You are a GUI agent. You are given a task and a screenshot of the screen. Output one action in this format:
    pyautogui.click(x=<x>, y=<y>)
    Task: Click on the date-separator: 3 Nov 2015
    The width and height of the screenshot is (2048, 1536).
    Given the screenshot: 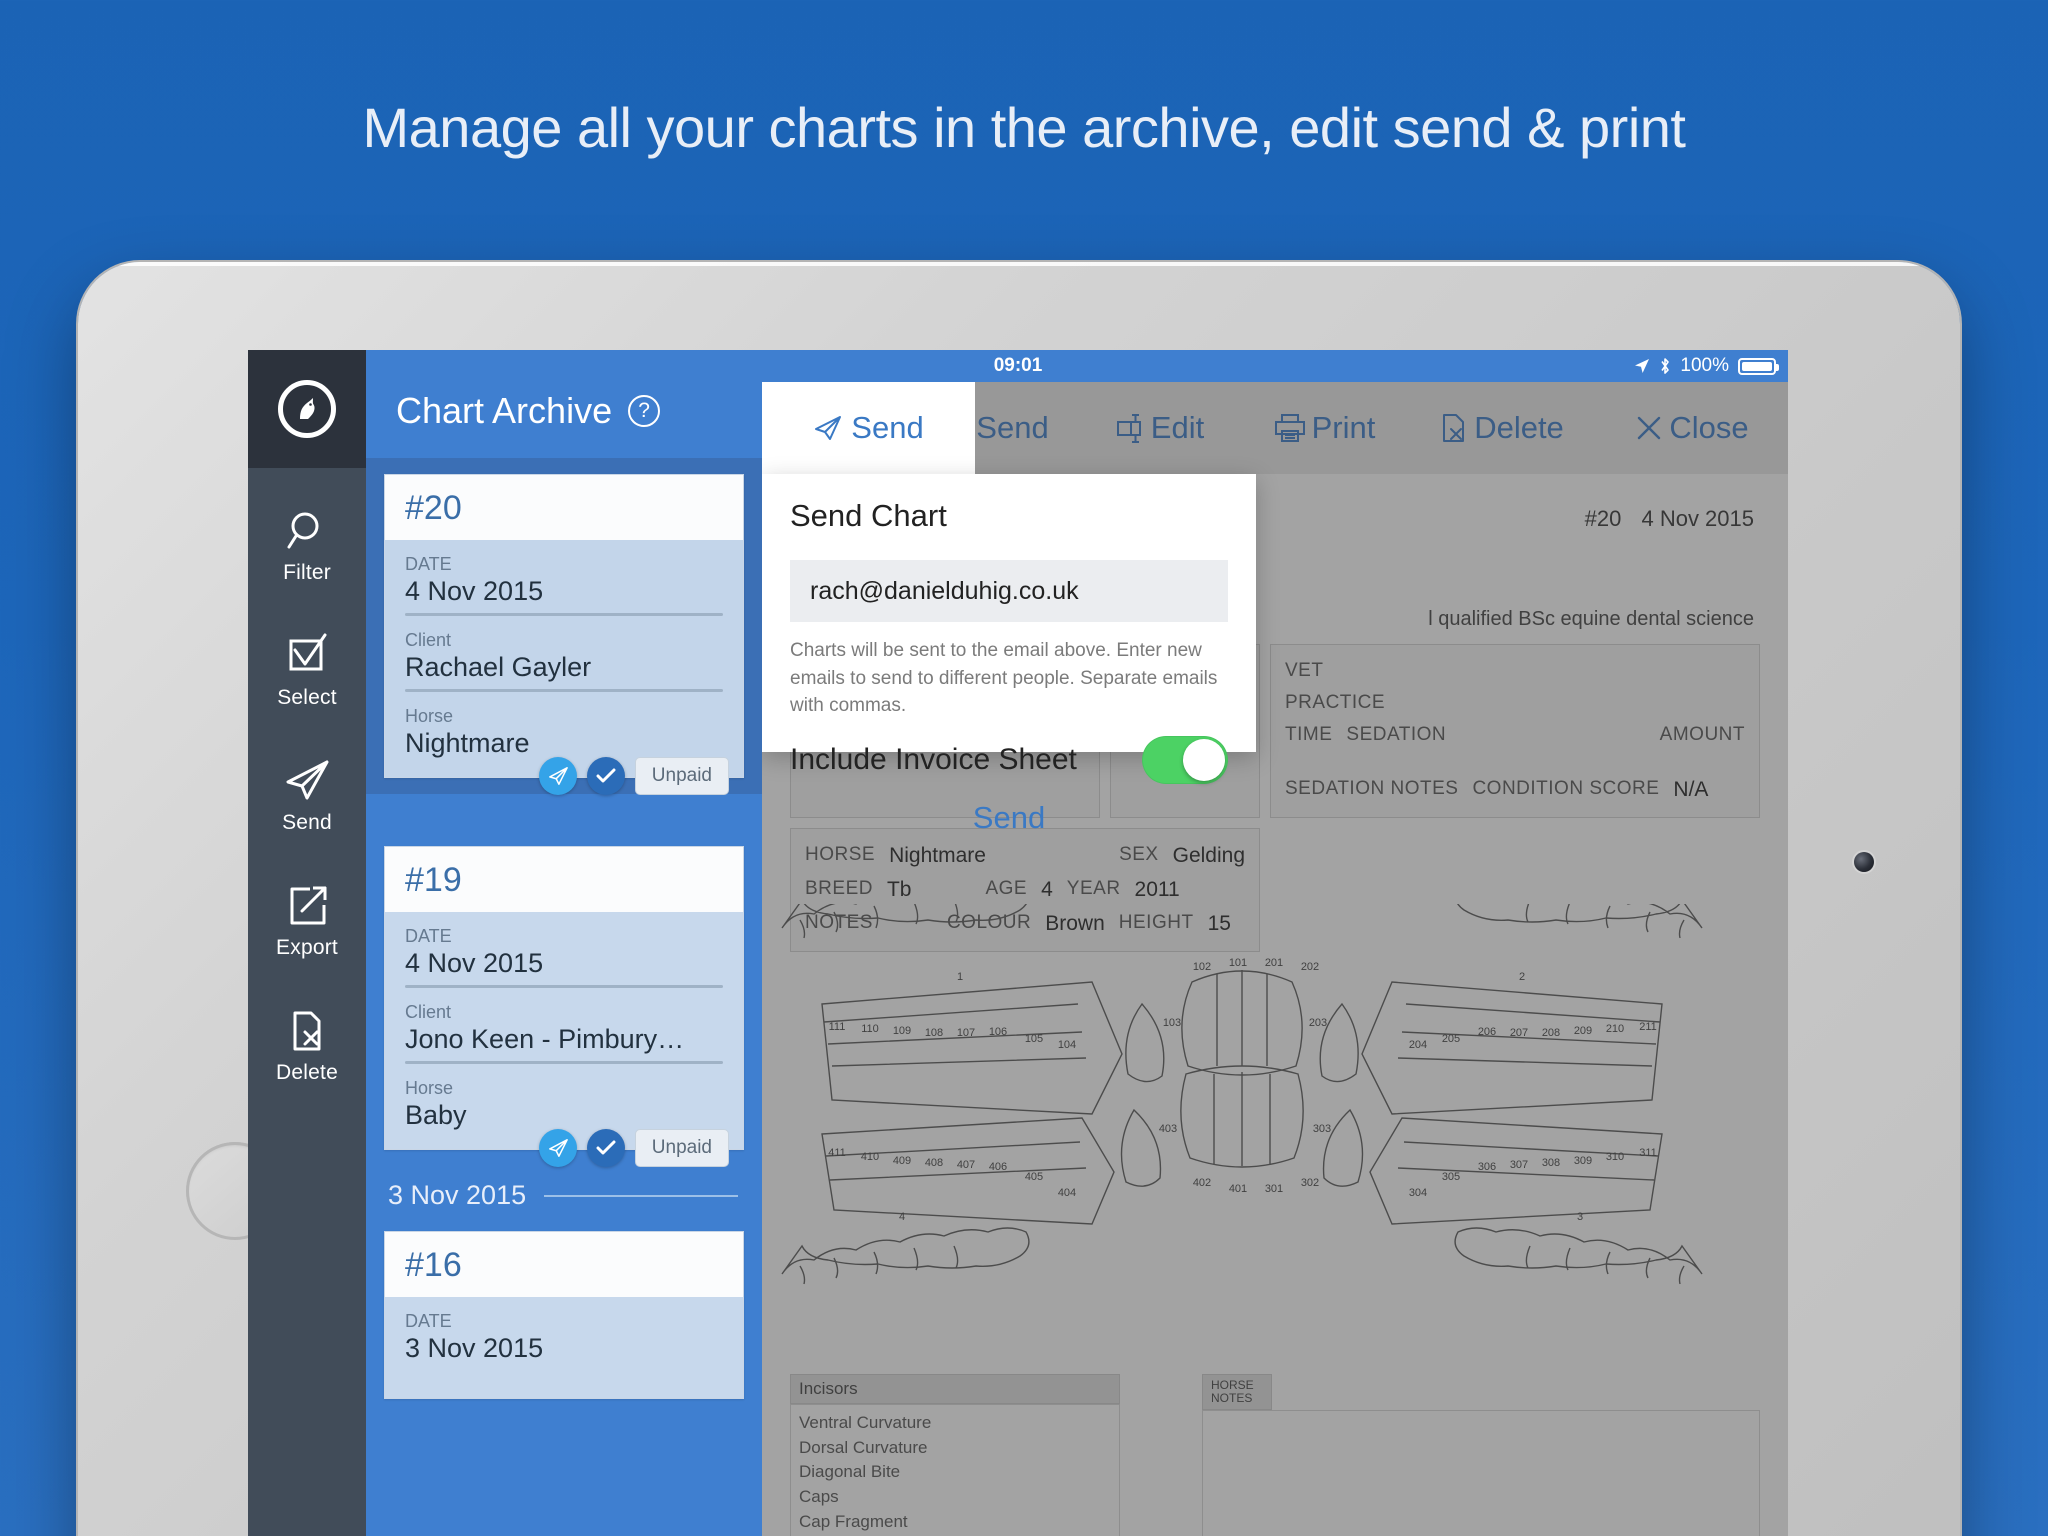 What is the action you would take?
    pyautogui.click(x=564, y=1203)
    